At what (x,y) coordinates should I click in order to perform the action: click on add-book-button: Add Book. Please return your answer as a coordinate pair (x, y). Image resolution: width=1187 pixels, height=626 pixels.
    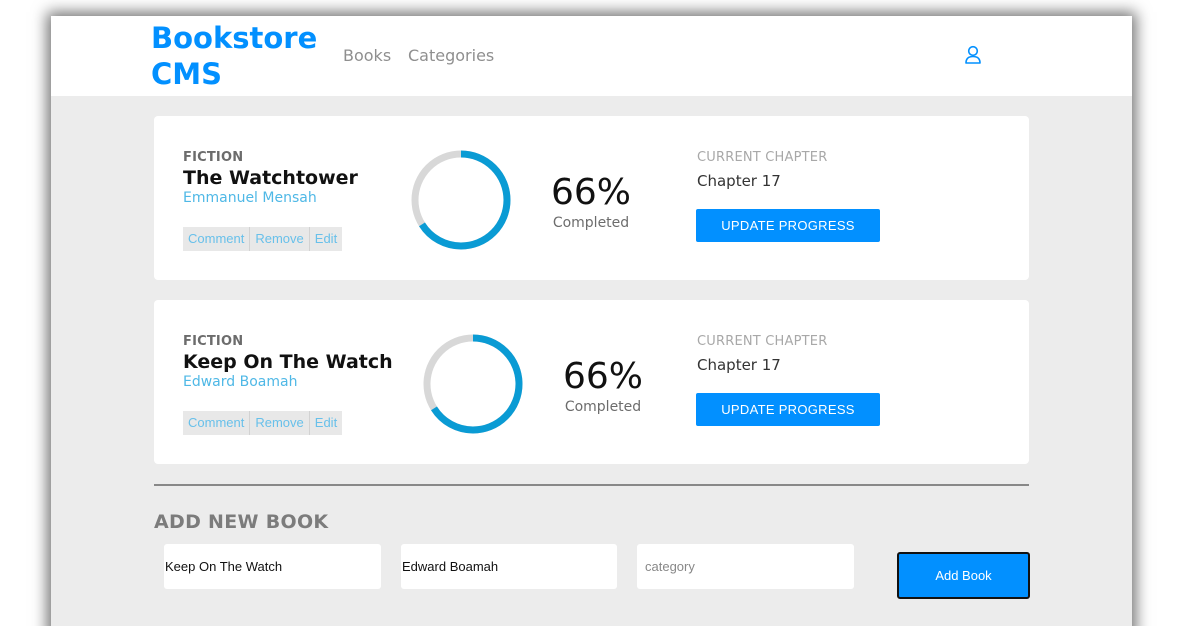
    Looking at the image, I should click on (963, 575).